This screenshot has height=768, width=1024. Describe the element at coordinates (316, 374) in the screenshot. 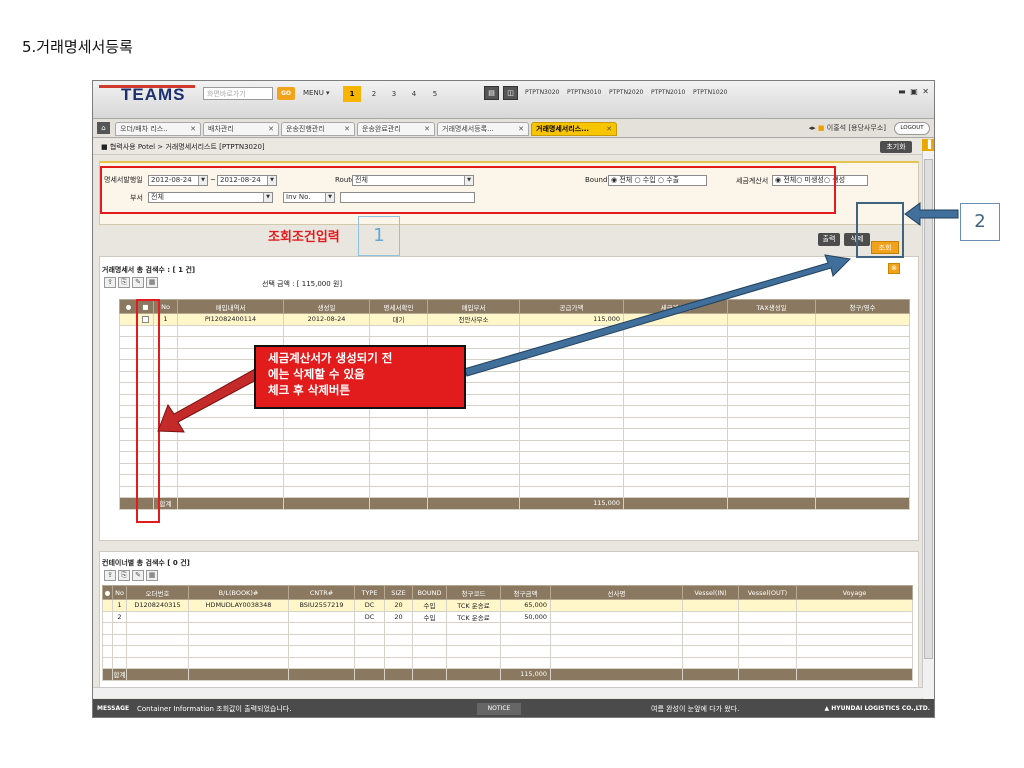

I see `note-line-2: 에는 삭제할 수 있음` at that location.